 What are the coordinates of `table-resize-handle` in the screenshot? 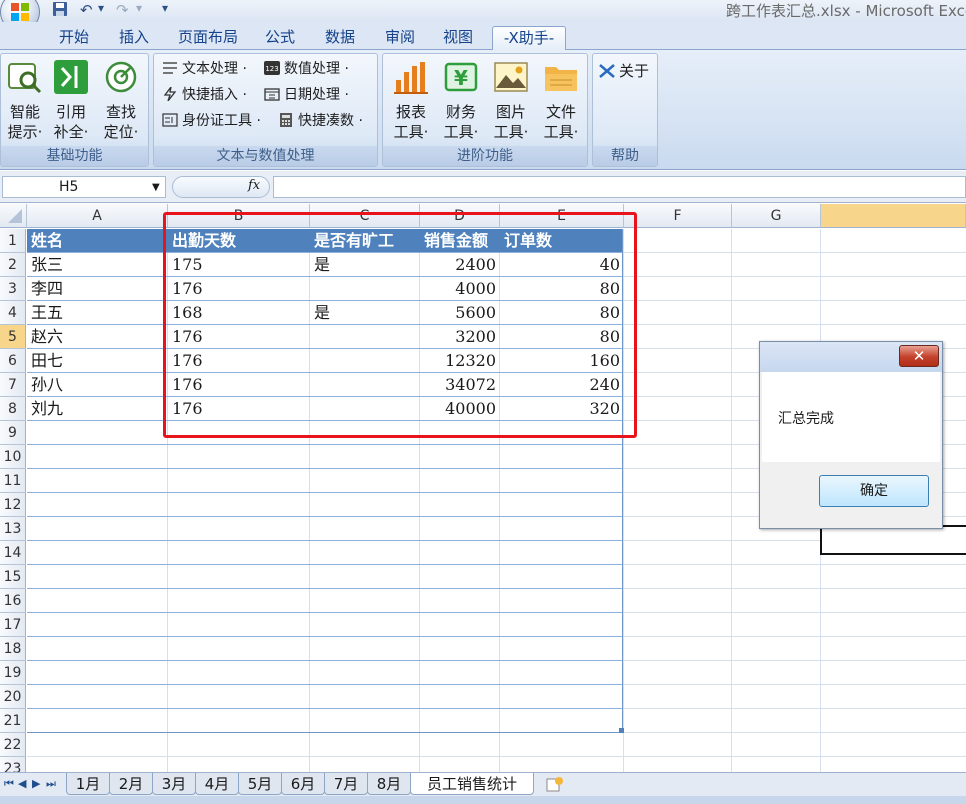 It's located at (621, 730).